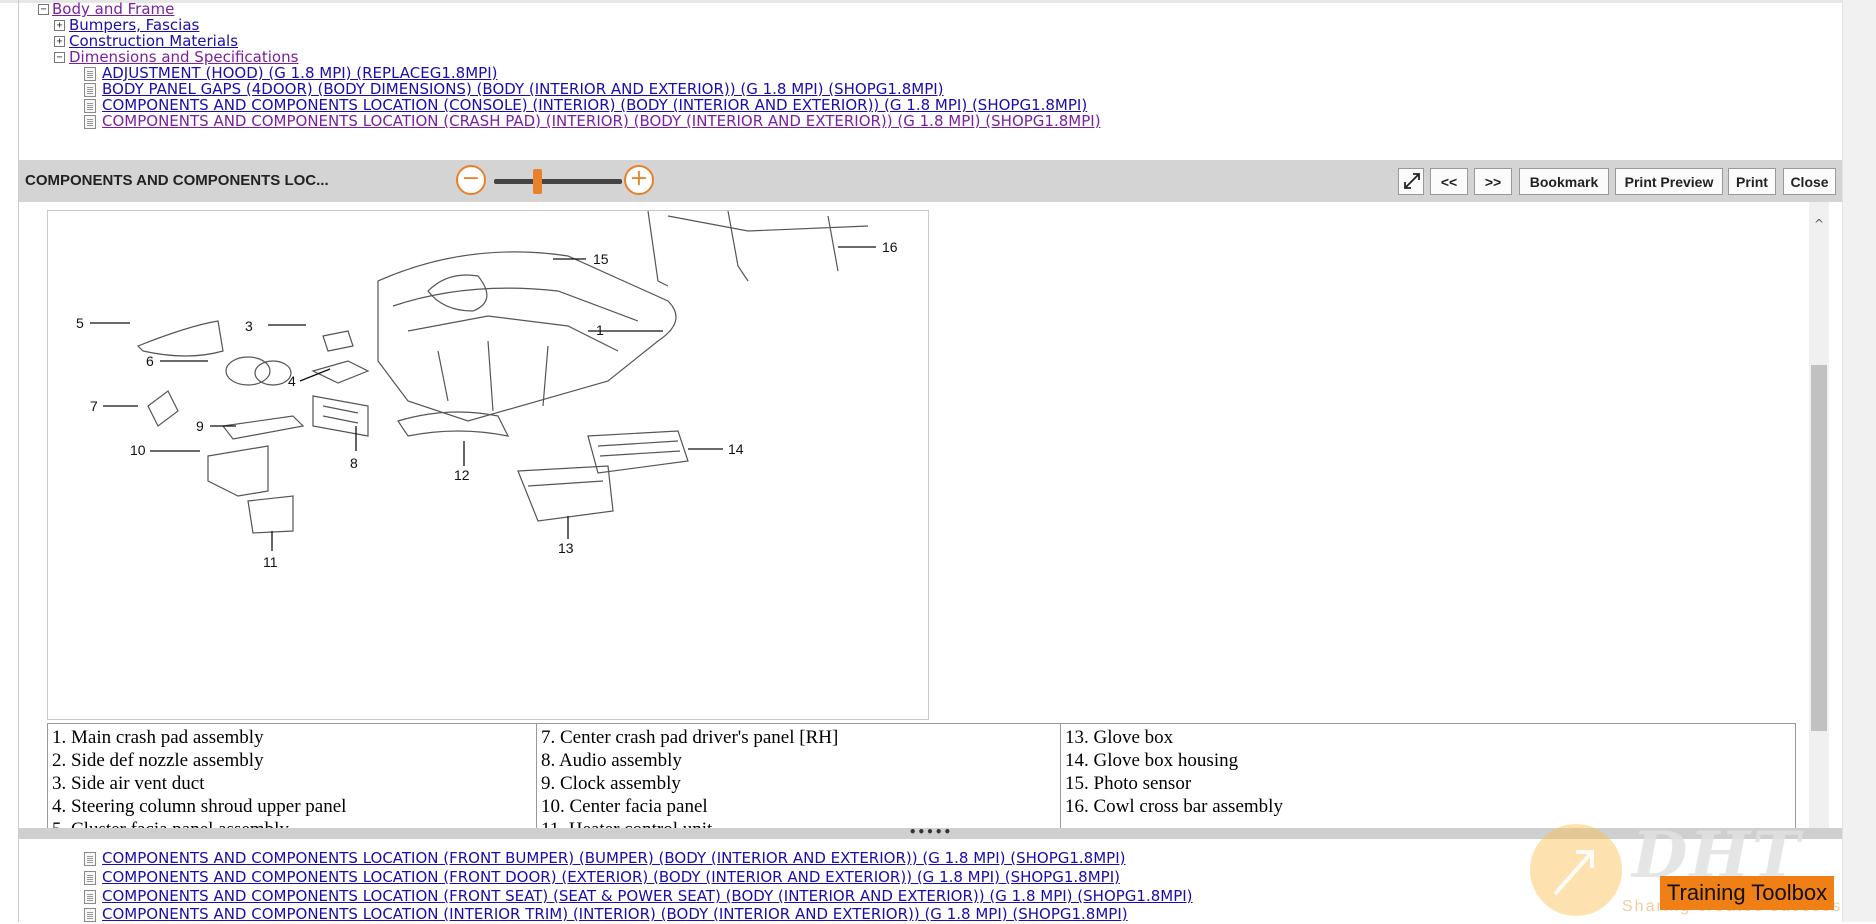  I want to click on legend-item: 8. Audio assembly, so click(611, 760).